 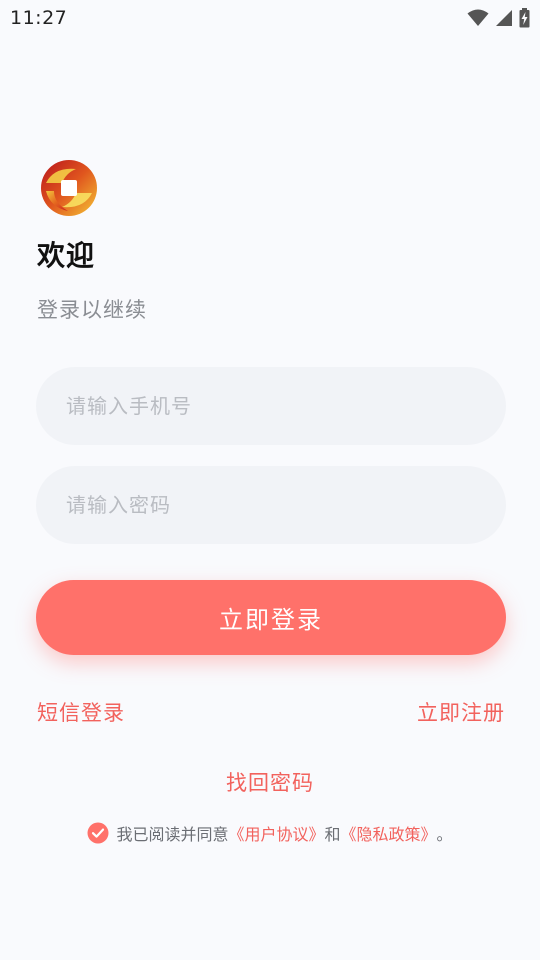 What do you see at coordinates (39, 18) in the screenshot?
I see `status-time: 11:27` at bounding box center [39, 18].